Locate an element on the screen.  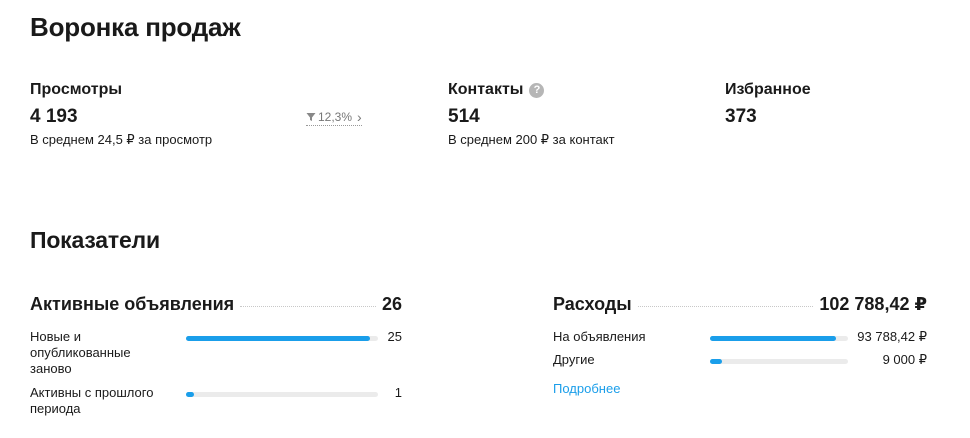
views-trend-link: 12,3% › is located at coordinates (334, 118).